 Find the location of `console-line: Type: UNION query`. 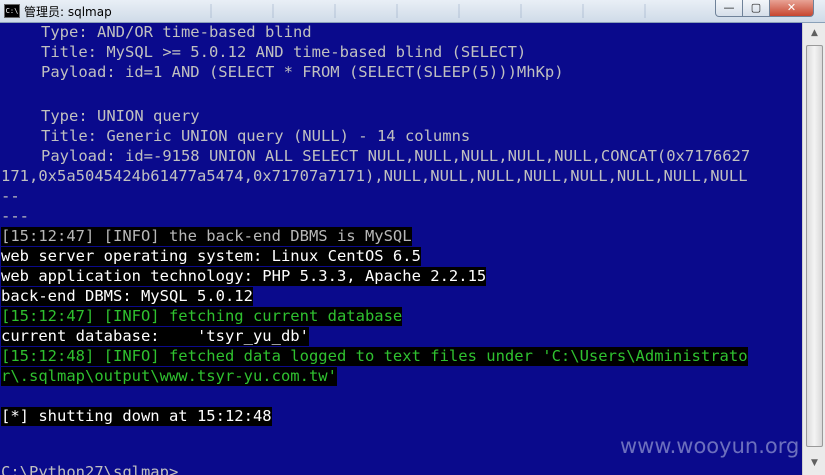

console-line: Type: UNION query is located at coordinates (120, 116).